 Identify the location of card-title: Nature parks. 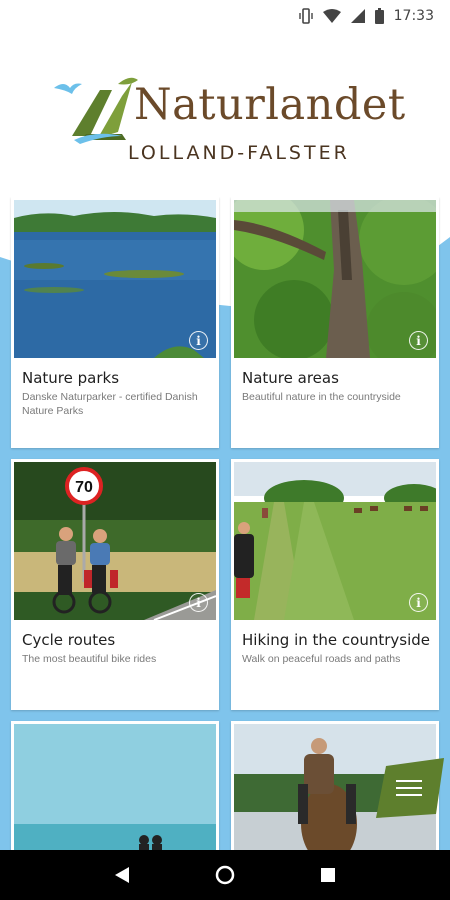
(71, 378).